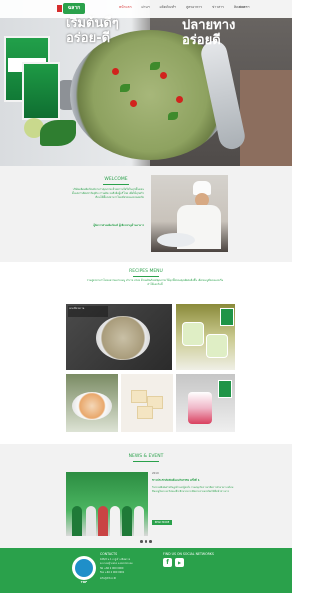 This screenshot has height=593, width=320. What do you see at coordinates (155, 473) in the screenshot?
I see `news-date: 2019` at bounding box center [155, 473].